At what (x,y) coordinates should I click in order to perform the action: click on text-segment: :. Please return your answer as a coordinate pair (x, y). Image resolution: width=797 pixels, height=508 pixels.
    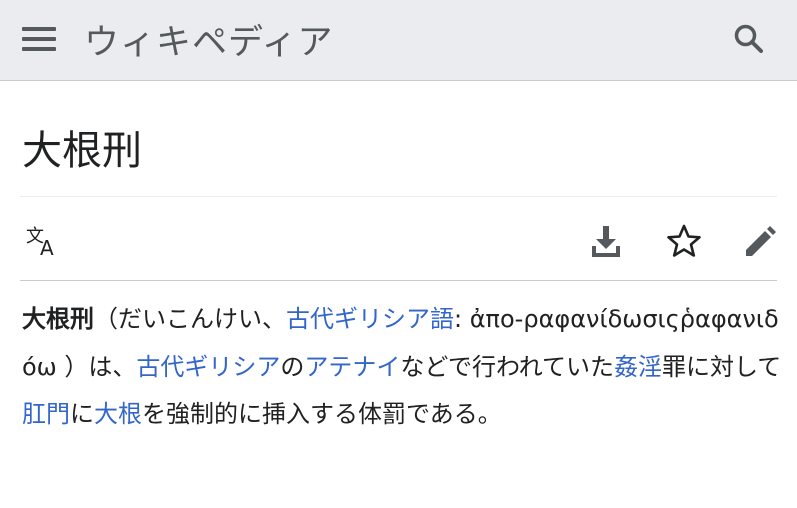
    Looking at the image, I should click on (462, 319).